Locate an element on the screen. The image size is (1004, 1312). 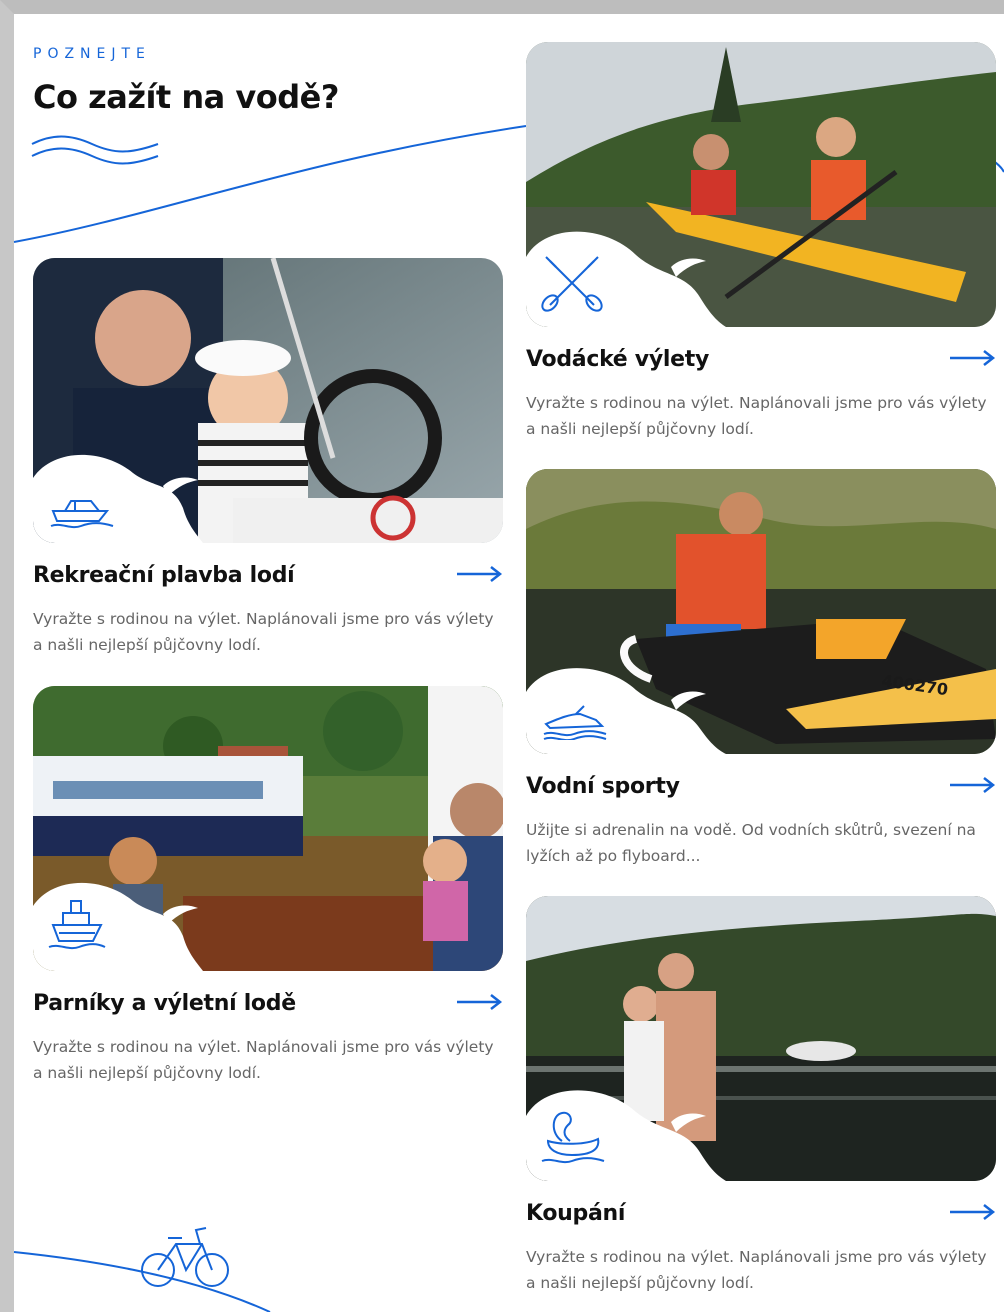
card-title: Vodní sporty is located at coordinates (603, 786).